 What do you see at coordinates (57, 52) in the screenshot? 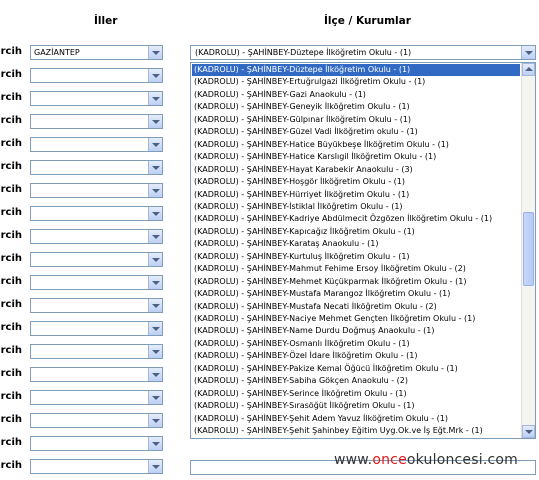
I see `province-select-value: GAZİANTEP` at bounding box center [57, 52].